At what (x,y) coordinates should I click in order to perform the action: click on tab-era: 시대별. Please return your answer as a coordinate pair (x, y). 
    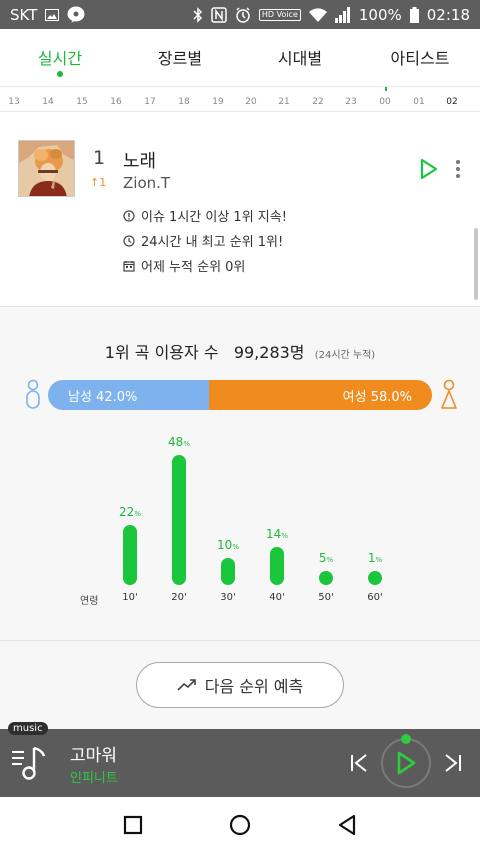
    Looking at the image, I should click on (300, 57).